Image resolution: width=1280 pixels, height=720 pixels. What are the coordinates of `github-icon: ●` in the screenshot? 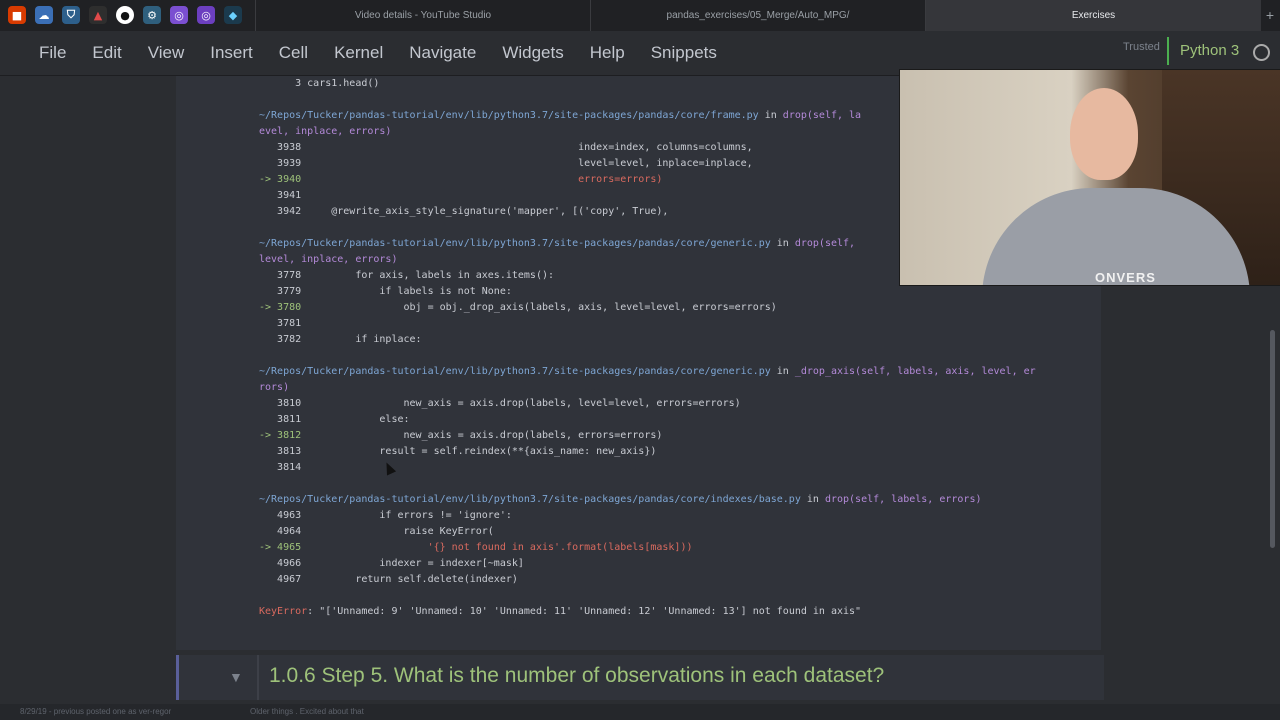 It's located at (125, 15).